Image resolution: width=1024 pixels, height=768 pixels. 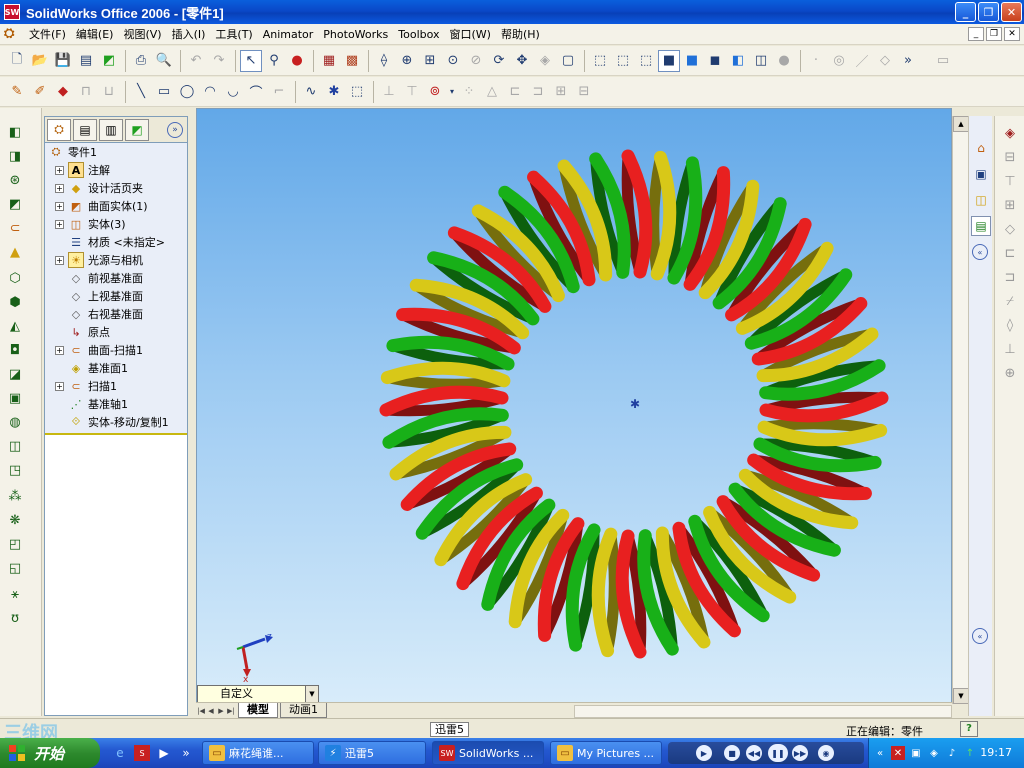 What do you see at coordinates (77, 332) in the screenshot?
I see `tree-item-origin: ↳ 原点` at bounding box center [77, 332].